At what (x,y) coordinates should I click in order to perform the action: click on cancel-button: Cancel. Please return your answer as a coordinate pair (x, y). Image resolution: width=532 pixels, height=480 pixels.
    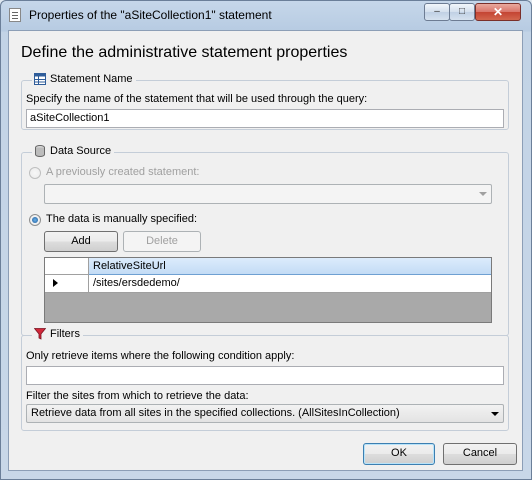
    Looking at the image, I should click on (480, 454).